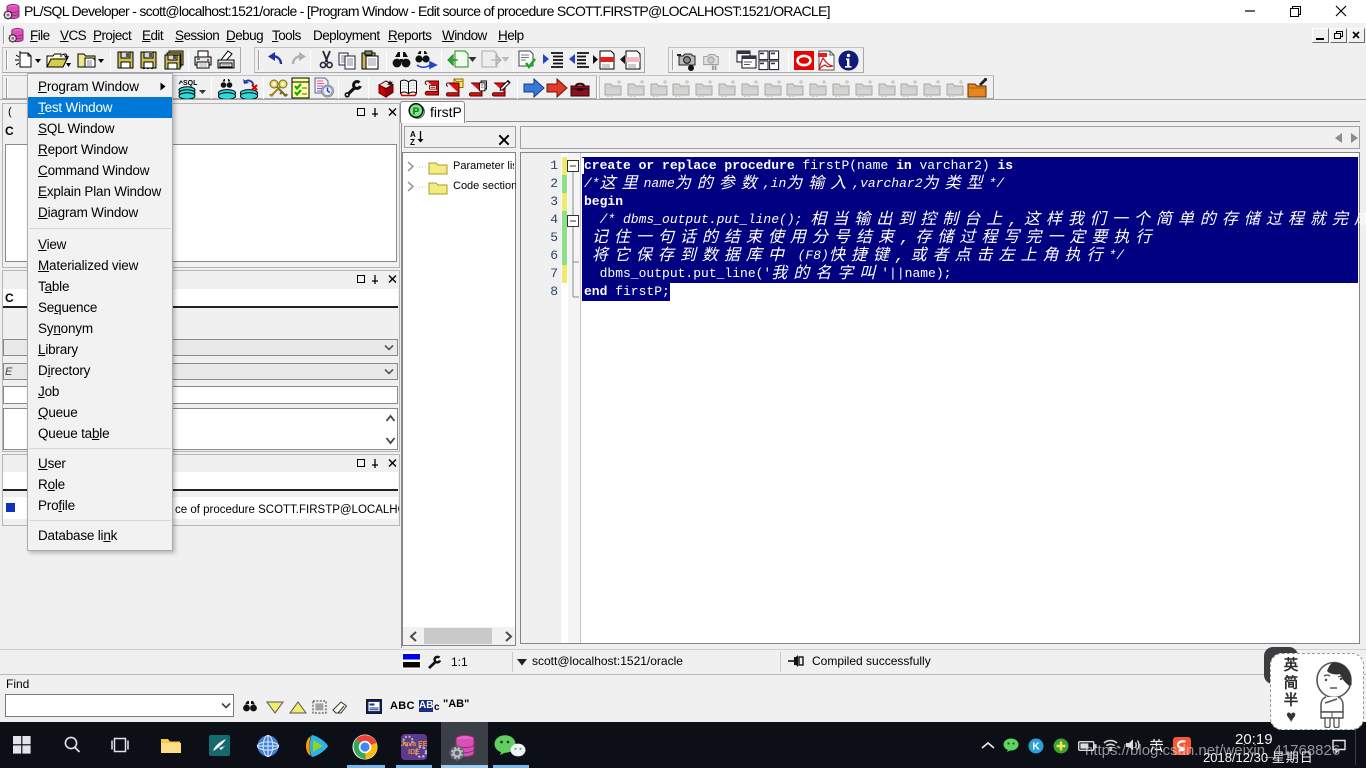 Image resolution: width=1366 pixels, height=768 pixels. I want to click on svg-text: Z, so click(412, 141).